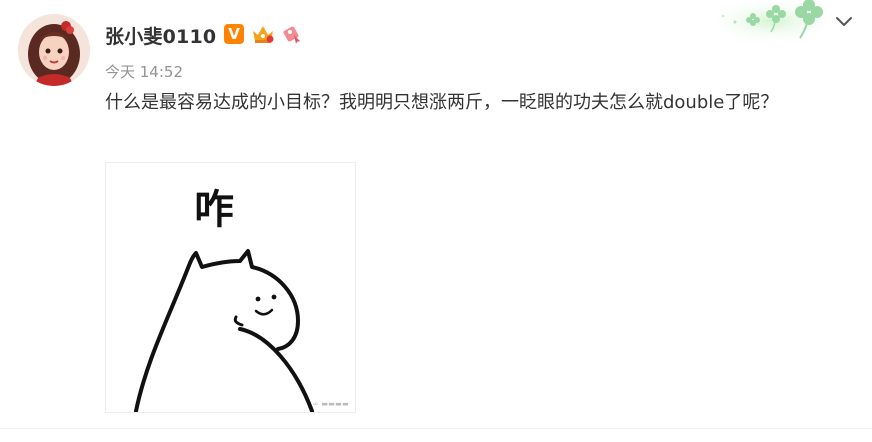 This screenshot has width=872, height=442. Describe the element at coordinates (292, 34) in the screenshot. I see `ribbon-icon` at that location.